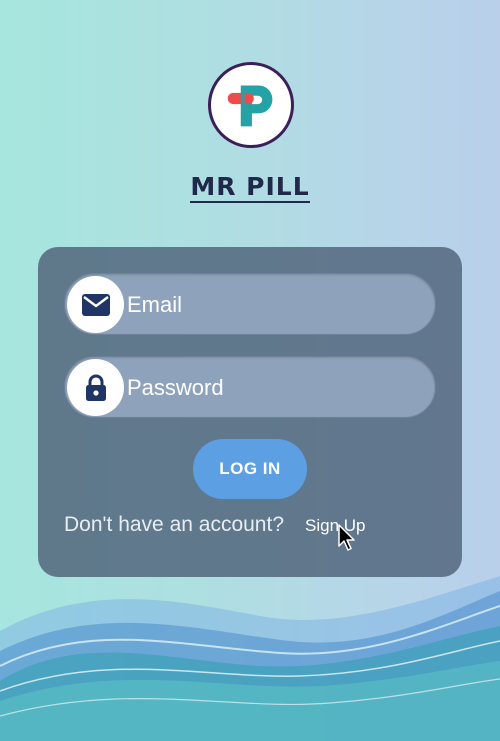  I want to click on password-placeholder: Password, so click(175, 387).